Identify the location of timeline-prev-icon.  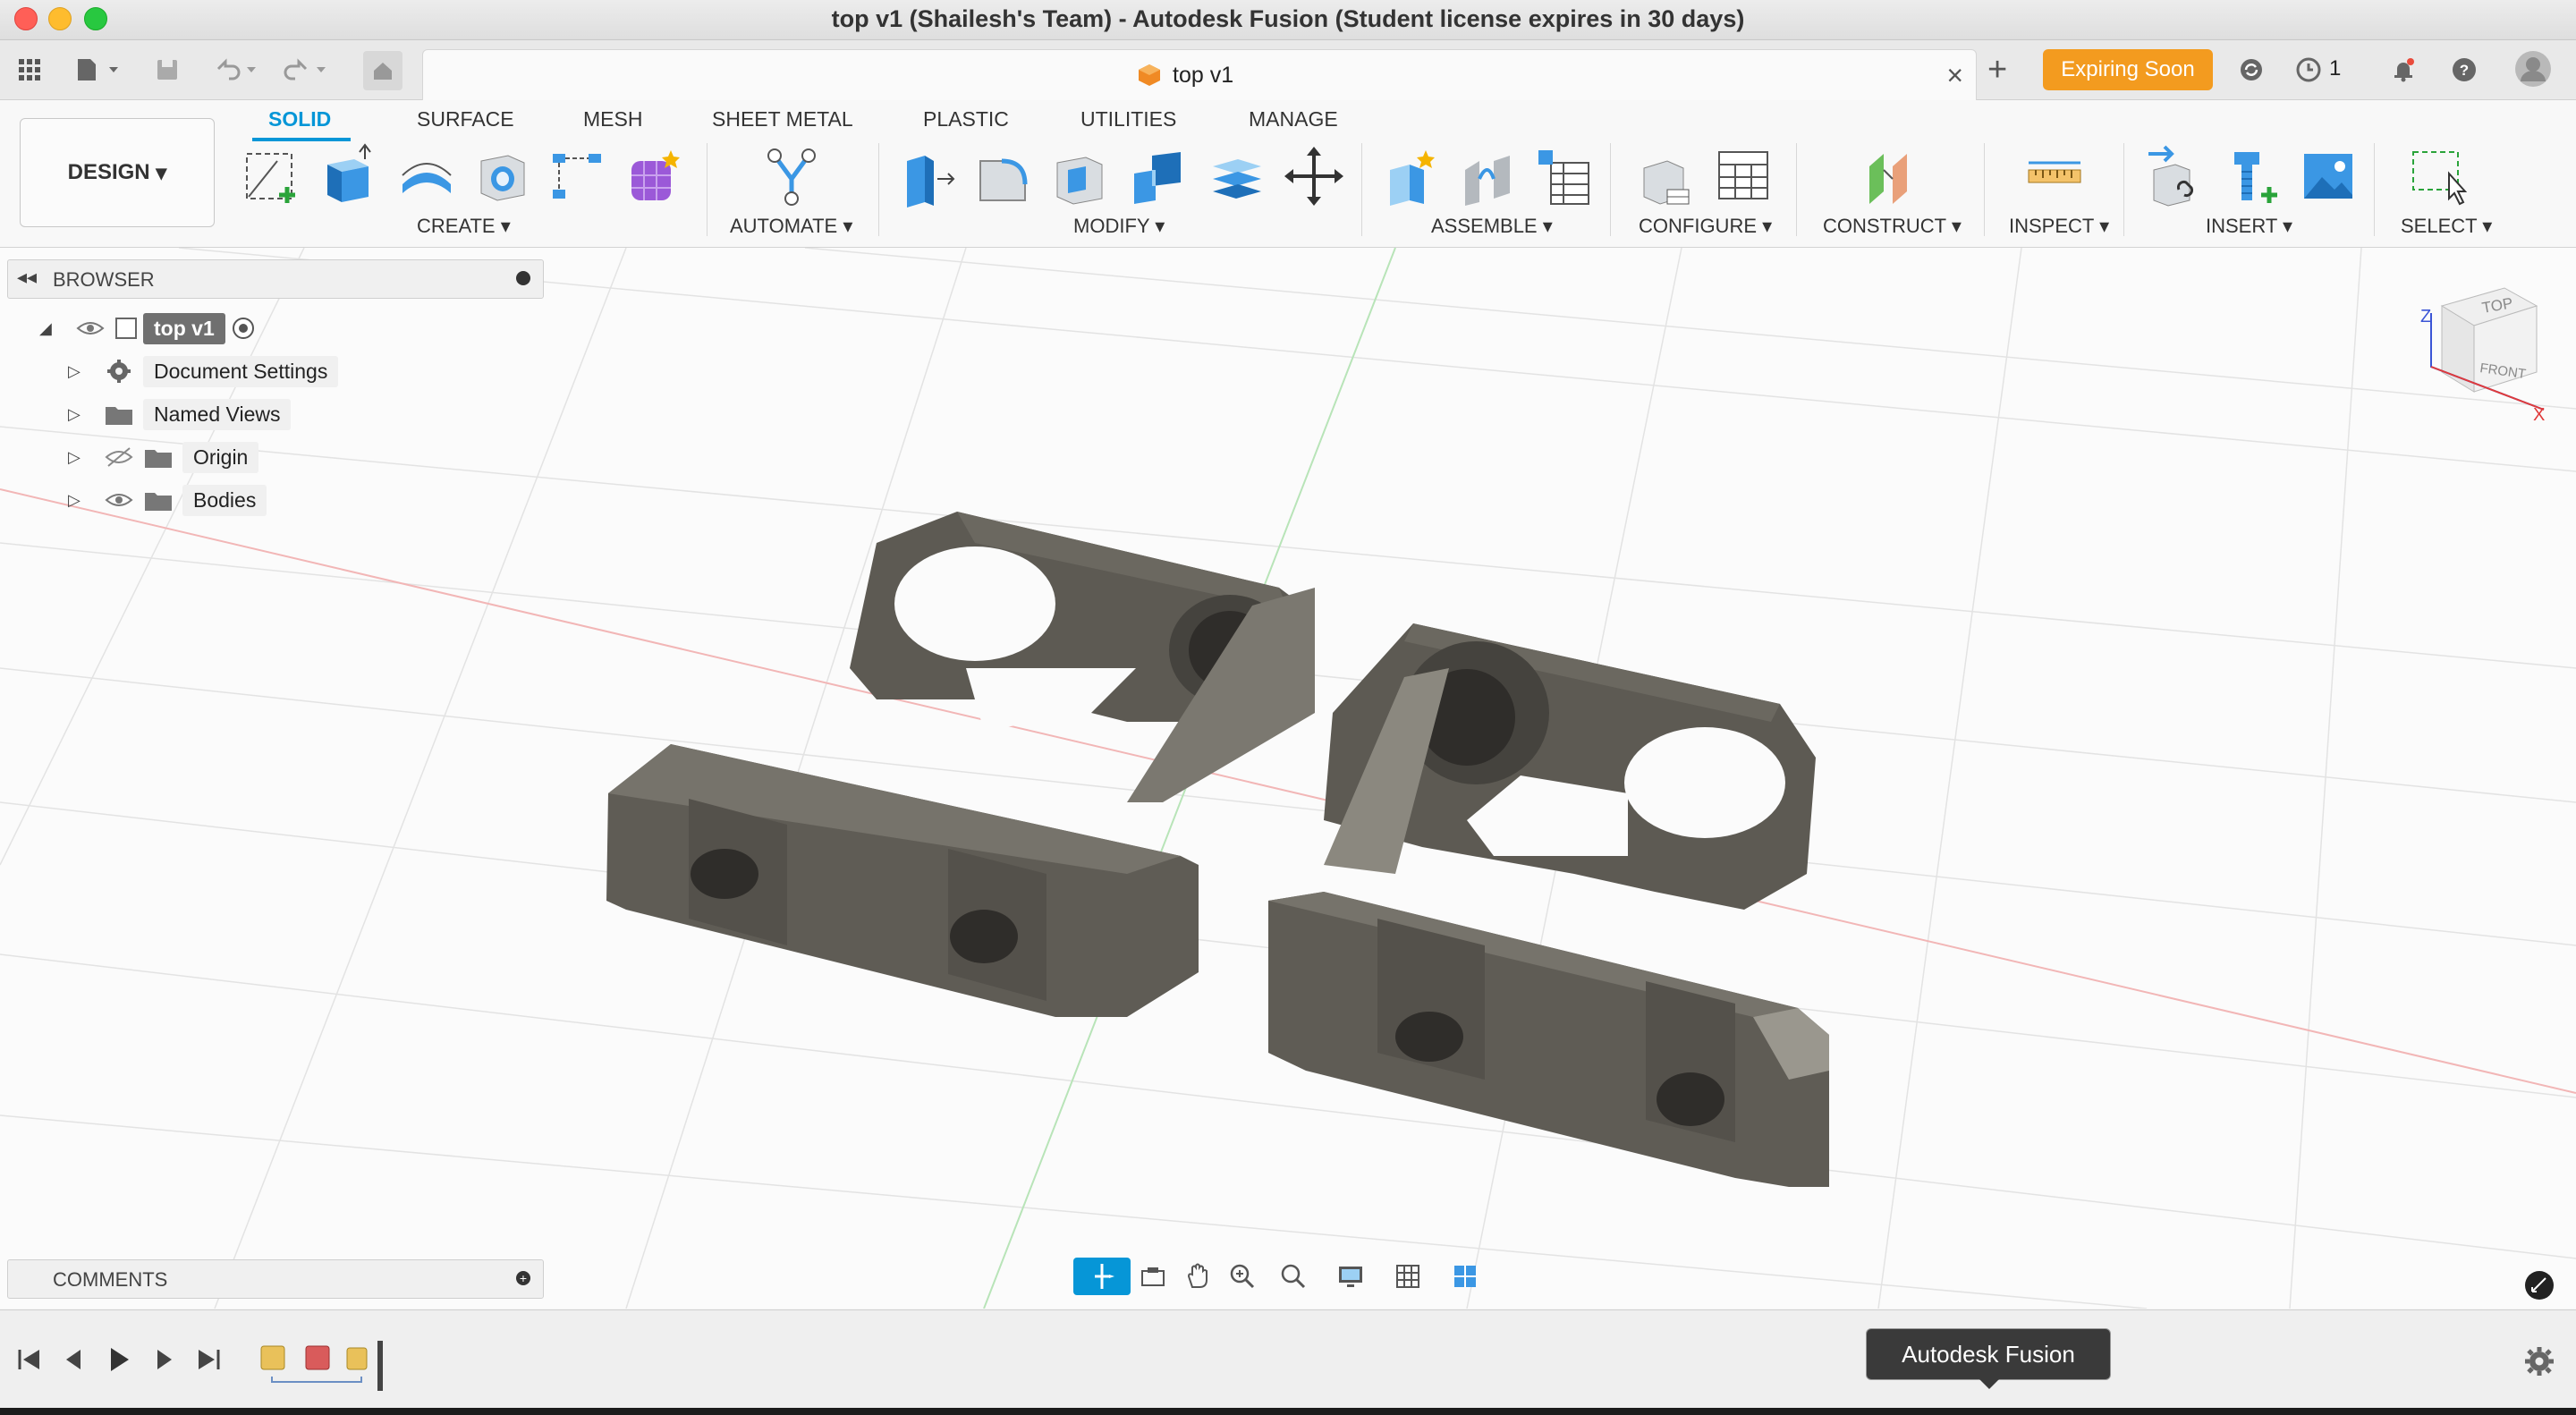
(74, 1360).